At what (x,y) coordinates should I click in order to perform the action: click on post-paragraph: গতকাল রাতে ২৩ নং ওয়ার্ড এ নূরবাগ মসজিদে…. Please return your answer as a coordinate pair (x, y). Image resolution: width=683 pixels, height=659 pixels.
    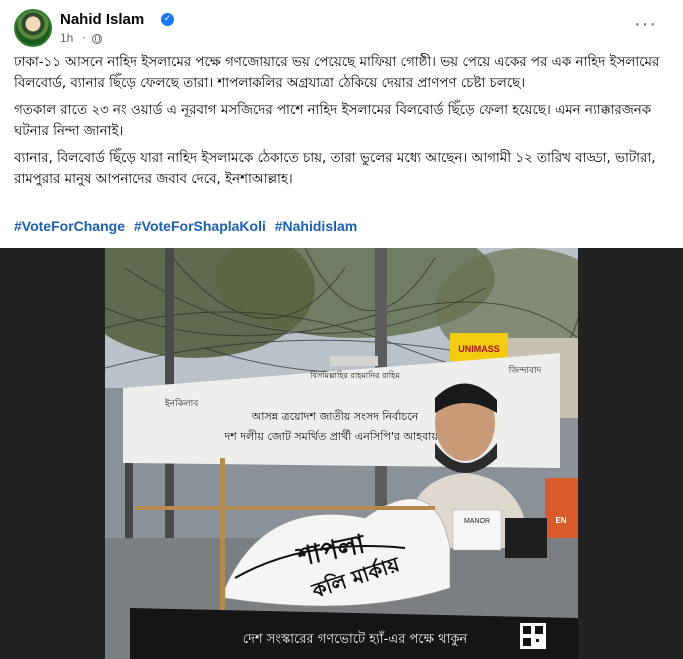
    Looking at the image, I should click on (333, 121).